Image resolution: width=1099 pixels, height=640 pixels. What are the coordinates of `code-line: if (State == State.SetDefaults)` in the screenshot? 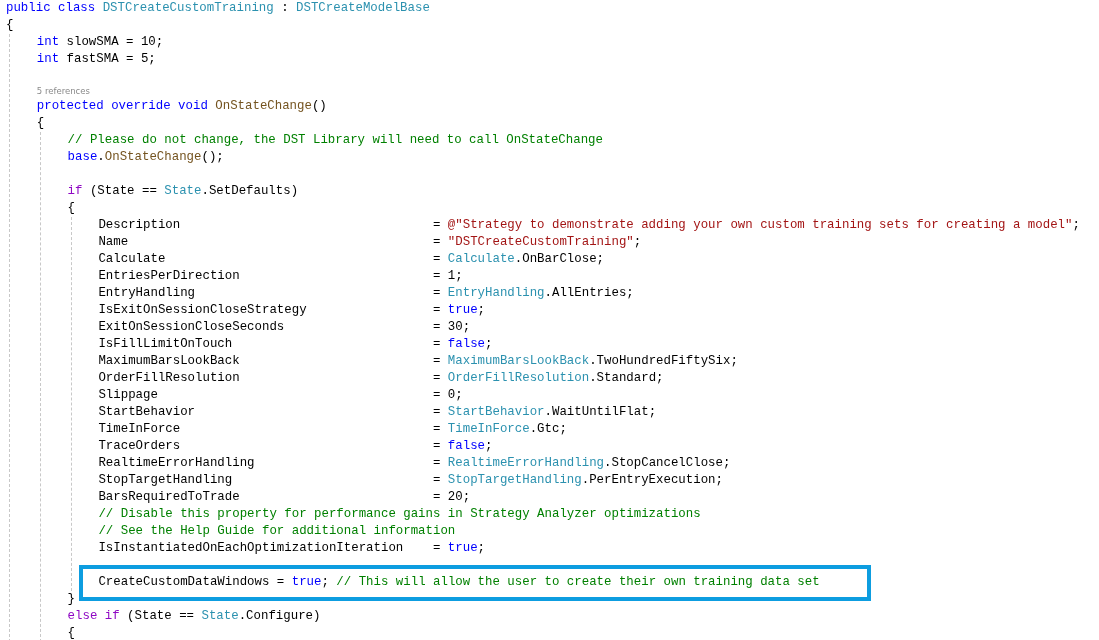 It's located at (183, 191).